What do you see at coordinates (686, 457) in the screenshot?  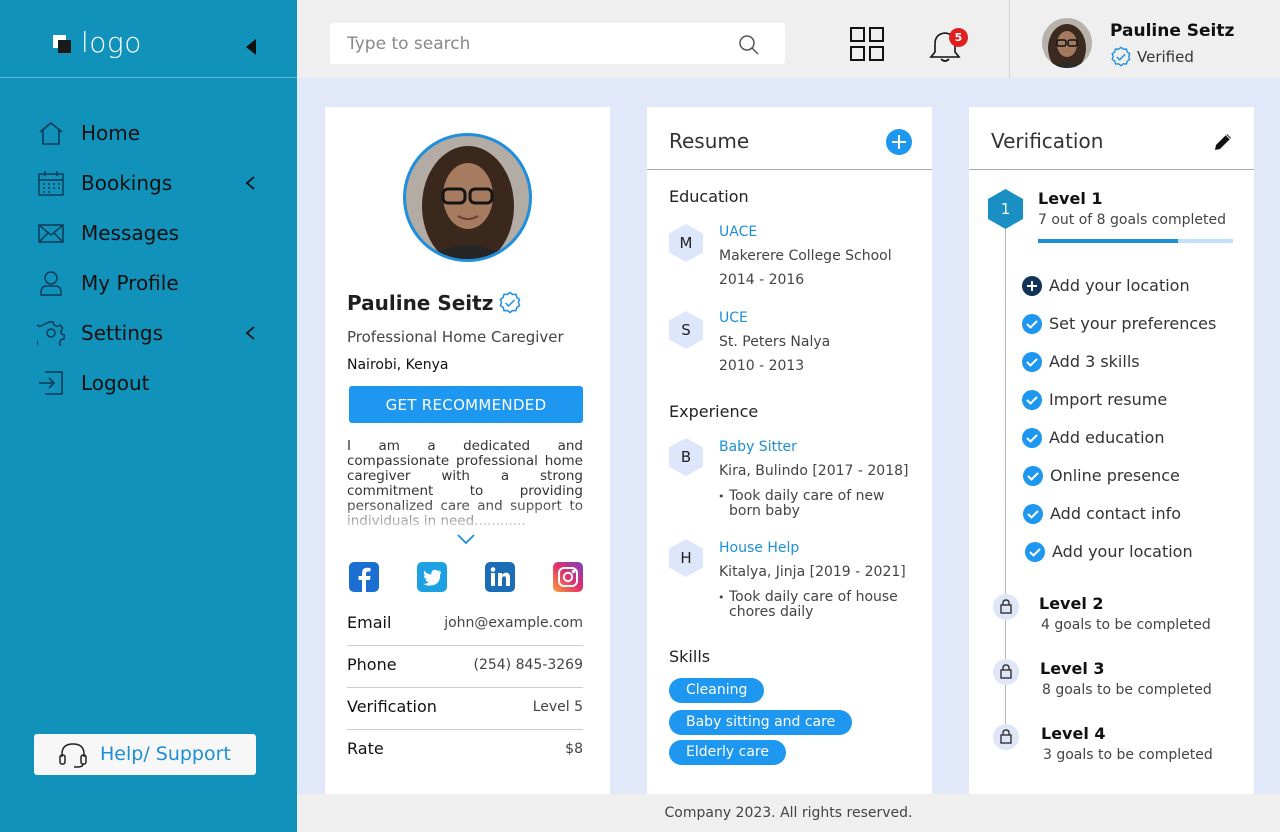 I see `experience-badge: B` at bounding box center [686, 457].